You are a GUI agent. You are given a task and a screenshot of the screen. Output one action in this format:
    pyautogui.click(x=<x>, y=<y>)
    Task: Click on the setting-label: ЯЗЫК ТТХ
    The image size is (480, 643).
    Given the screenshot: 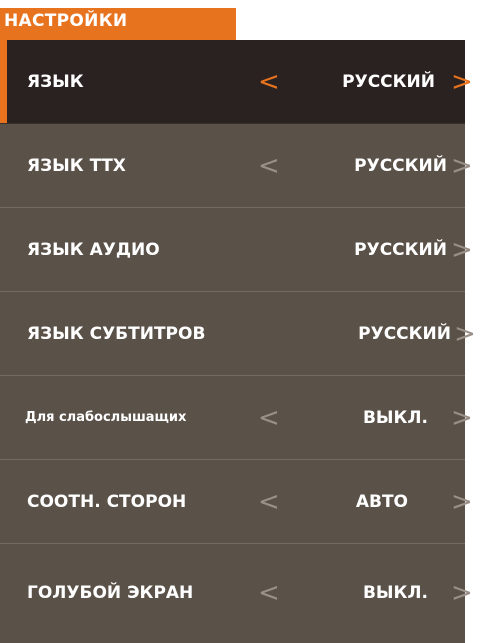 What is the action you would take?
    pyautogui.click(x=76, y=166)
    